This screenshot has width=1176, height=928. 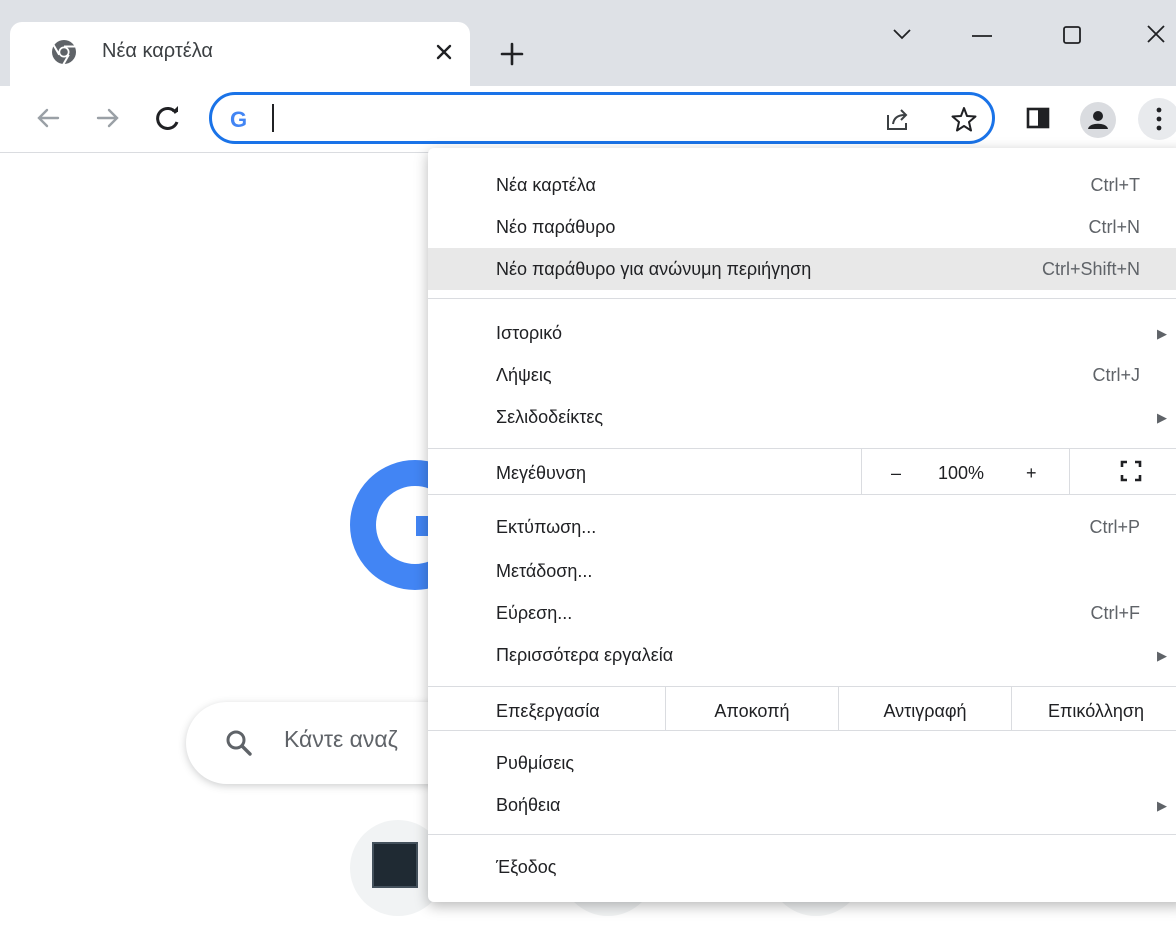 I want to click on back-icon, so click(x=48, y=118).